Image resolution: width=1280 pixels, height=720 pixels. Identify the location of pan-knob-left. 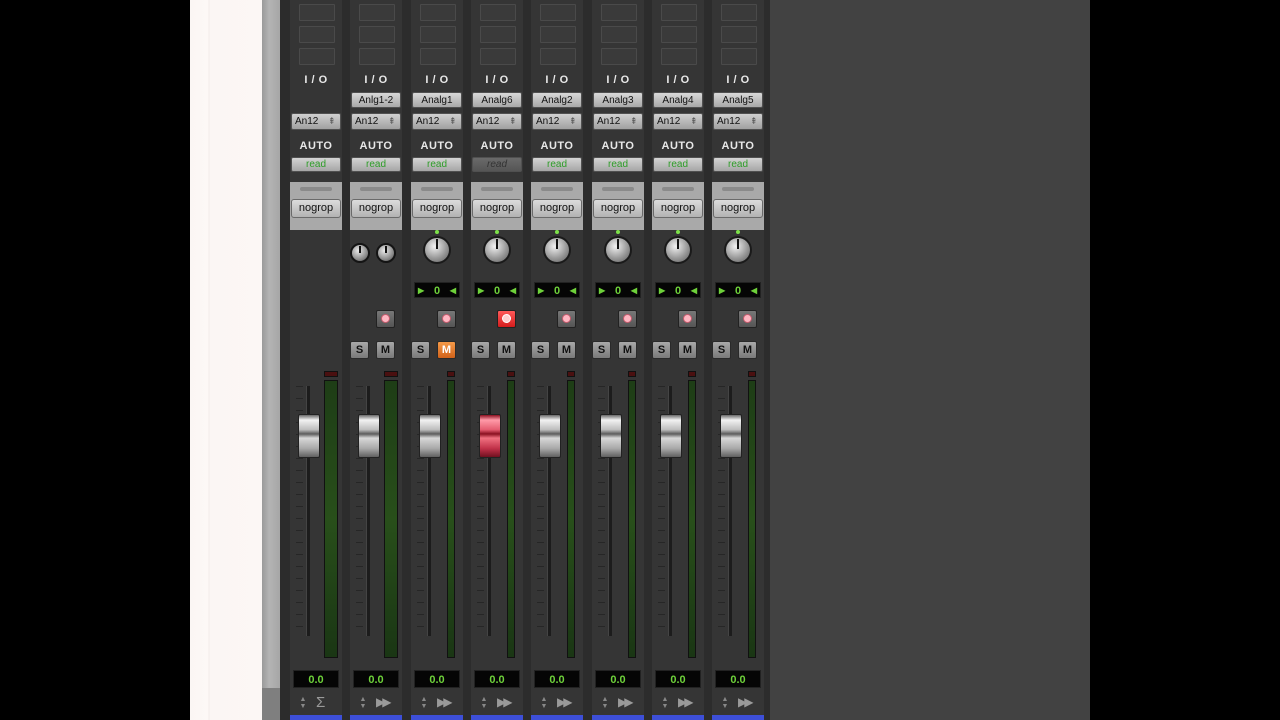
(360, 253).